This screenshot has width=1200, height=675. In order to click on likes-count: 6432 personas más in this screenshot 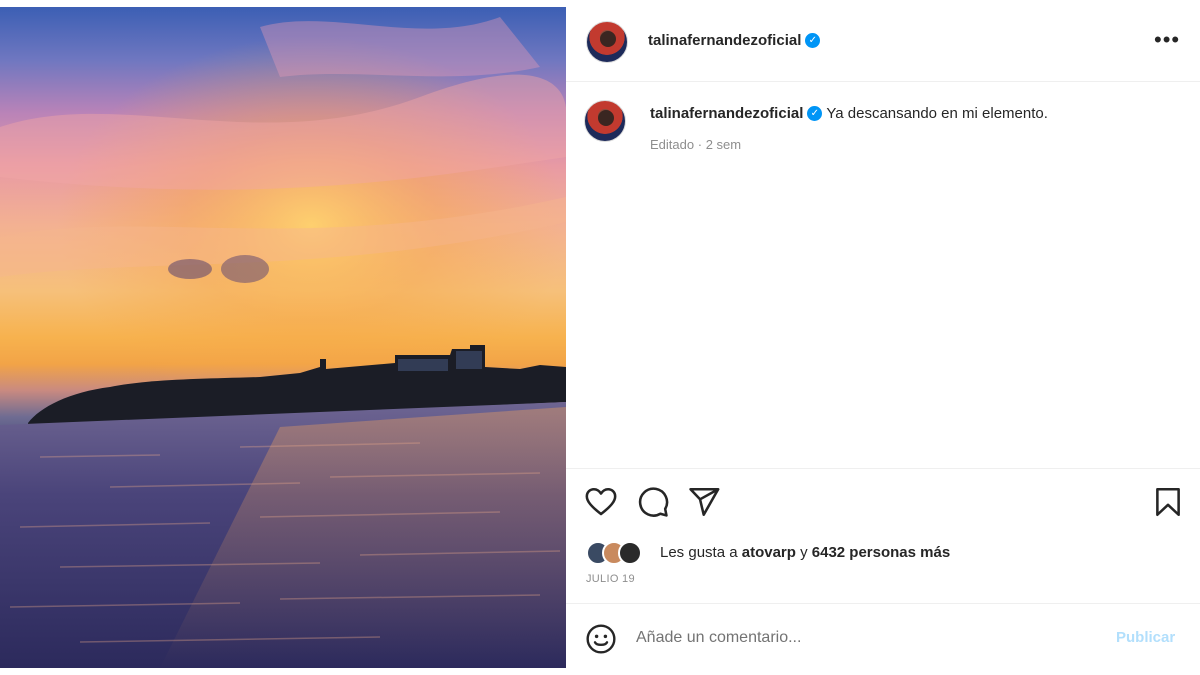, I will do `click(881, 552)`.